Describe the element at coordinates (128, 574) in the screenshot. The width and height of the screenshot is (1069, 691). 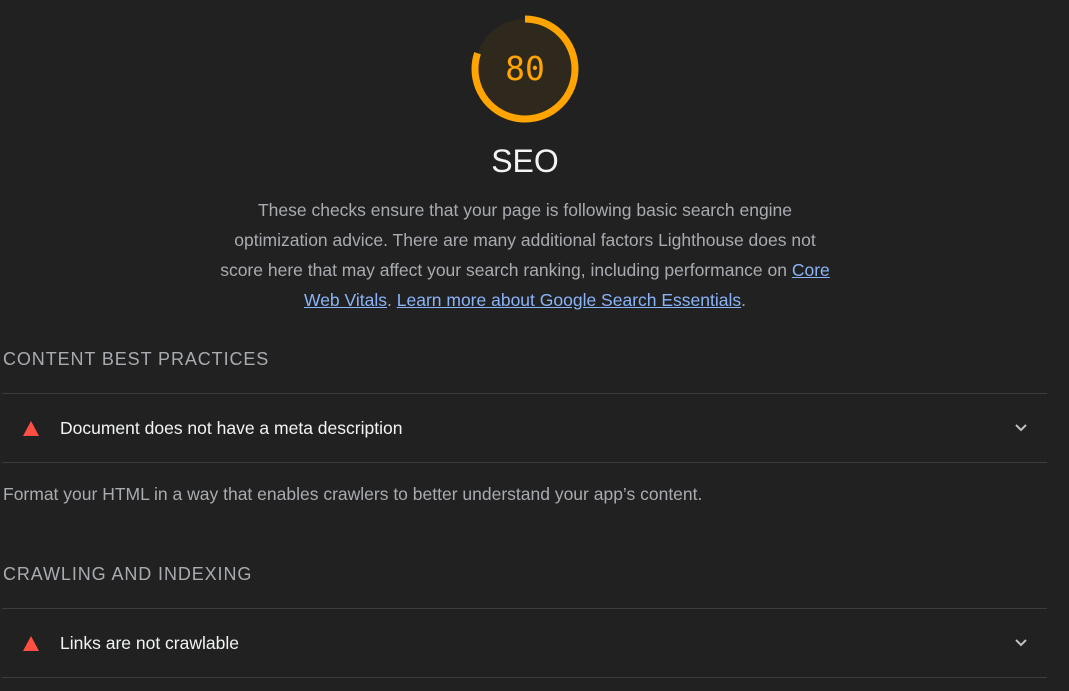
I see `group-title-crawling-and-indexing: CRAWLING AND INDEXING` at that location.